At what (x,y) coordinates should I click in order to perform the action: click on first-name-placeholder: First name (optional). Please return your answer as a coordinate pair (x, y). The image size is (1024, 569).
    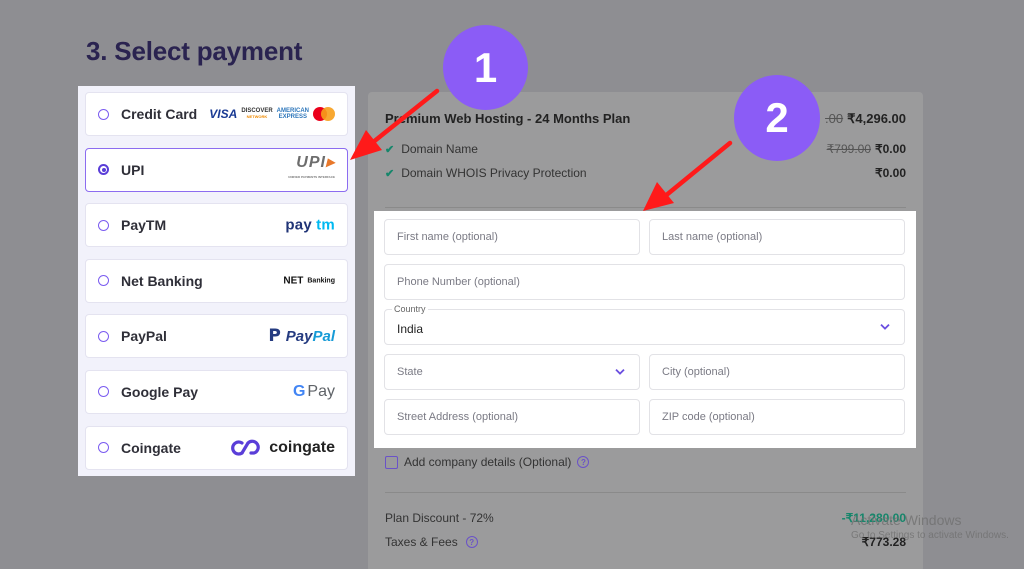
    Looking at the image, I should click on (447, 237).